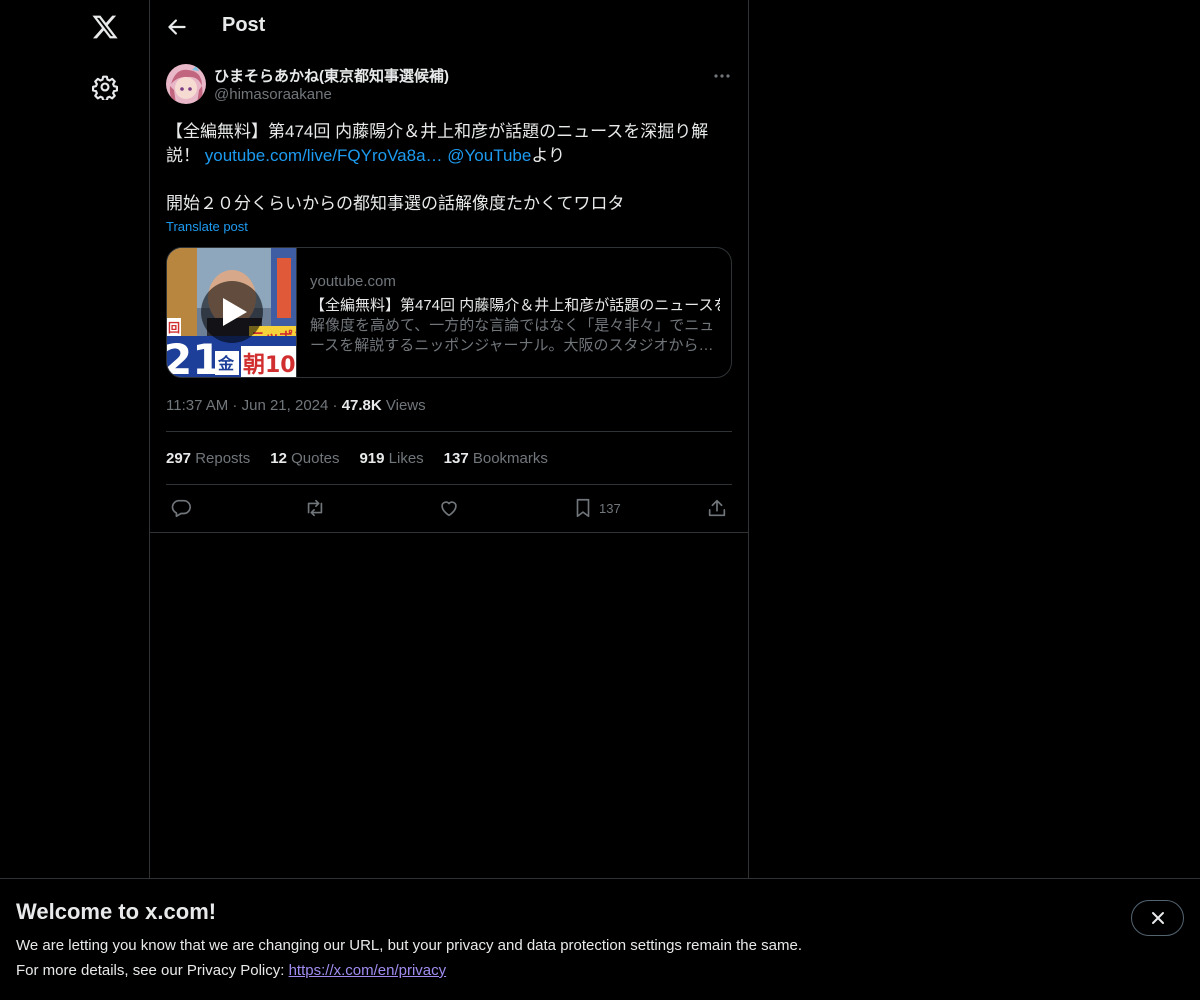  What do you see at coordinates (105, 87) in the screenshot?
I see `gear-icon` at bounding box center [105, 87].